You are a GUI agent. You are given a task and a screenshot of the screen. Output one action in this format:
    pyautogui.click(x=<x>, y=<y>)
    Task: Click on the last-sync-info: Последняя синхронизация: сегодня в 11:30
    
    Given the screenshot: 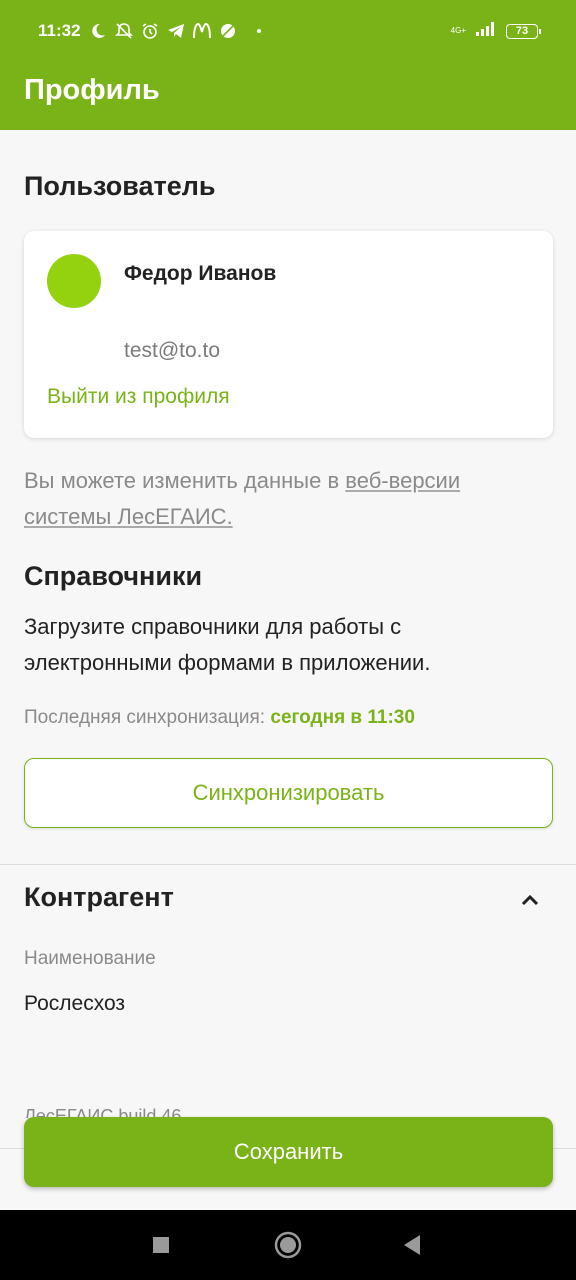 What is the action you would take?
    pyautogui.click(x=219, y=718)
    